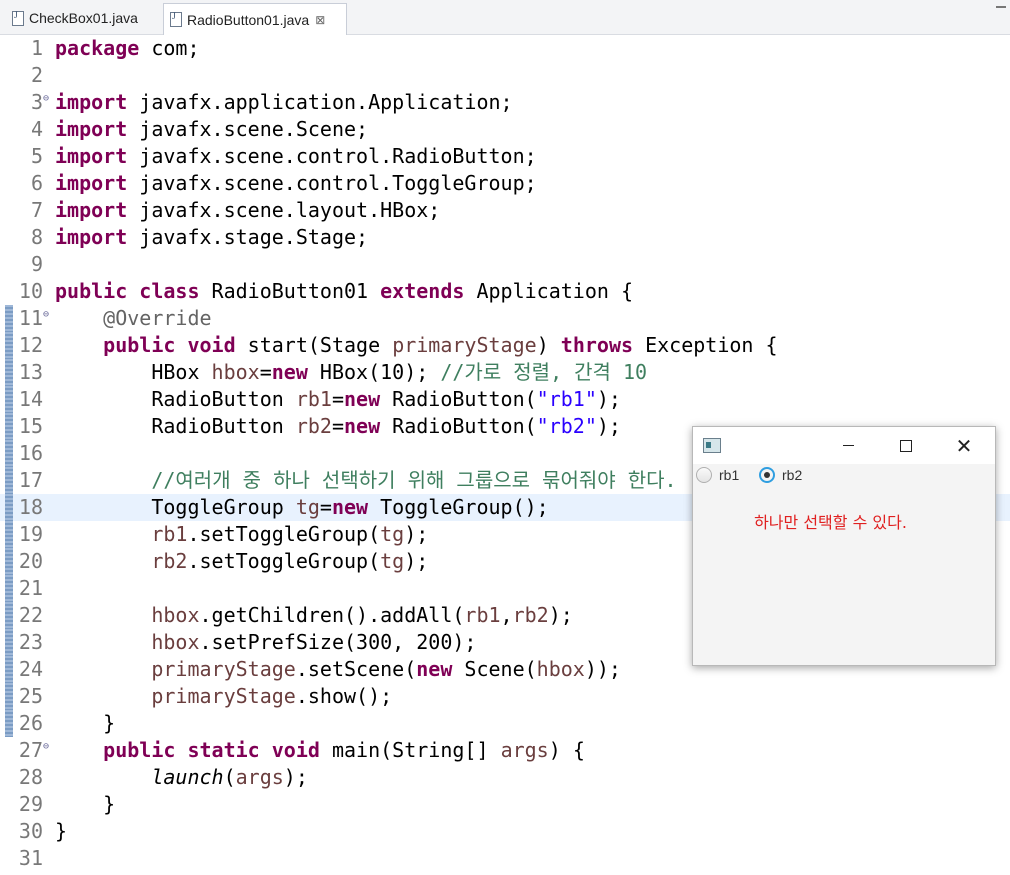 Image resolution: width=1010 pixels, height=875 pixels. Describe the element at coordinates (704, 475) in the screenshot. I see `radio-circle-icon` at that location.